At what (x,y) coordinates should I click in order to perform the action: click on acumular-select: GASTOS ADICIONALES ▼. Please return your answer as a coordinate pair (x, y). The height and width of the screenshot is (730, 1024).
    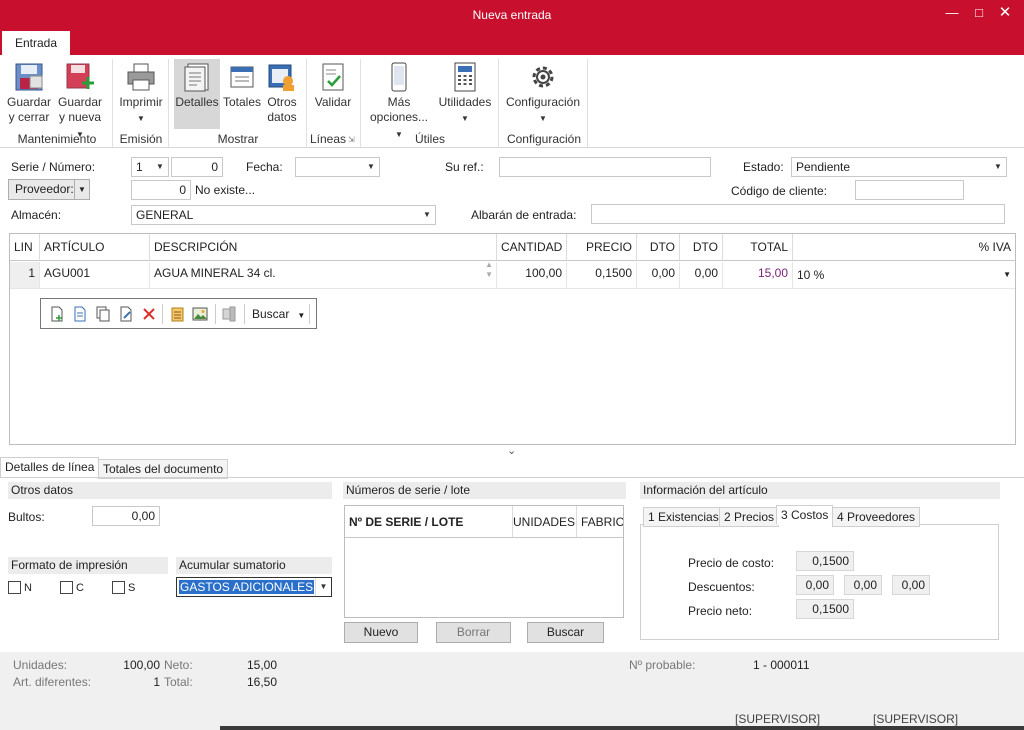
    Looking at the image, I should click on (254, 587).